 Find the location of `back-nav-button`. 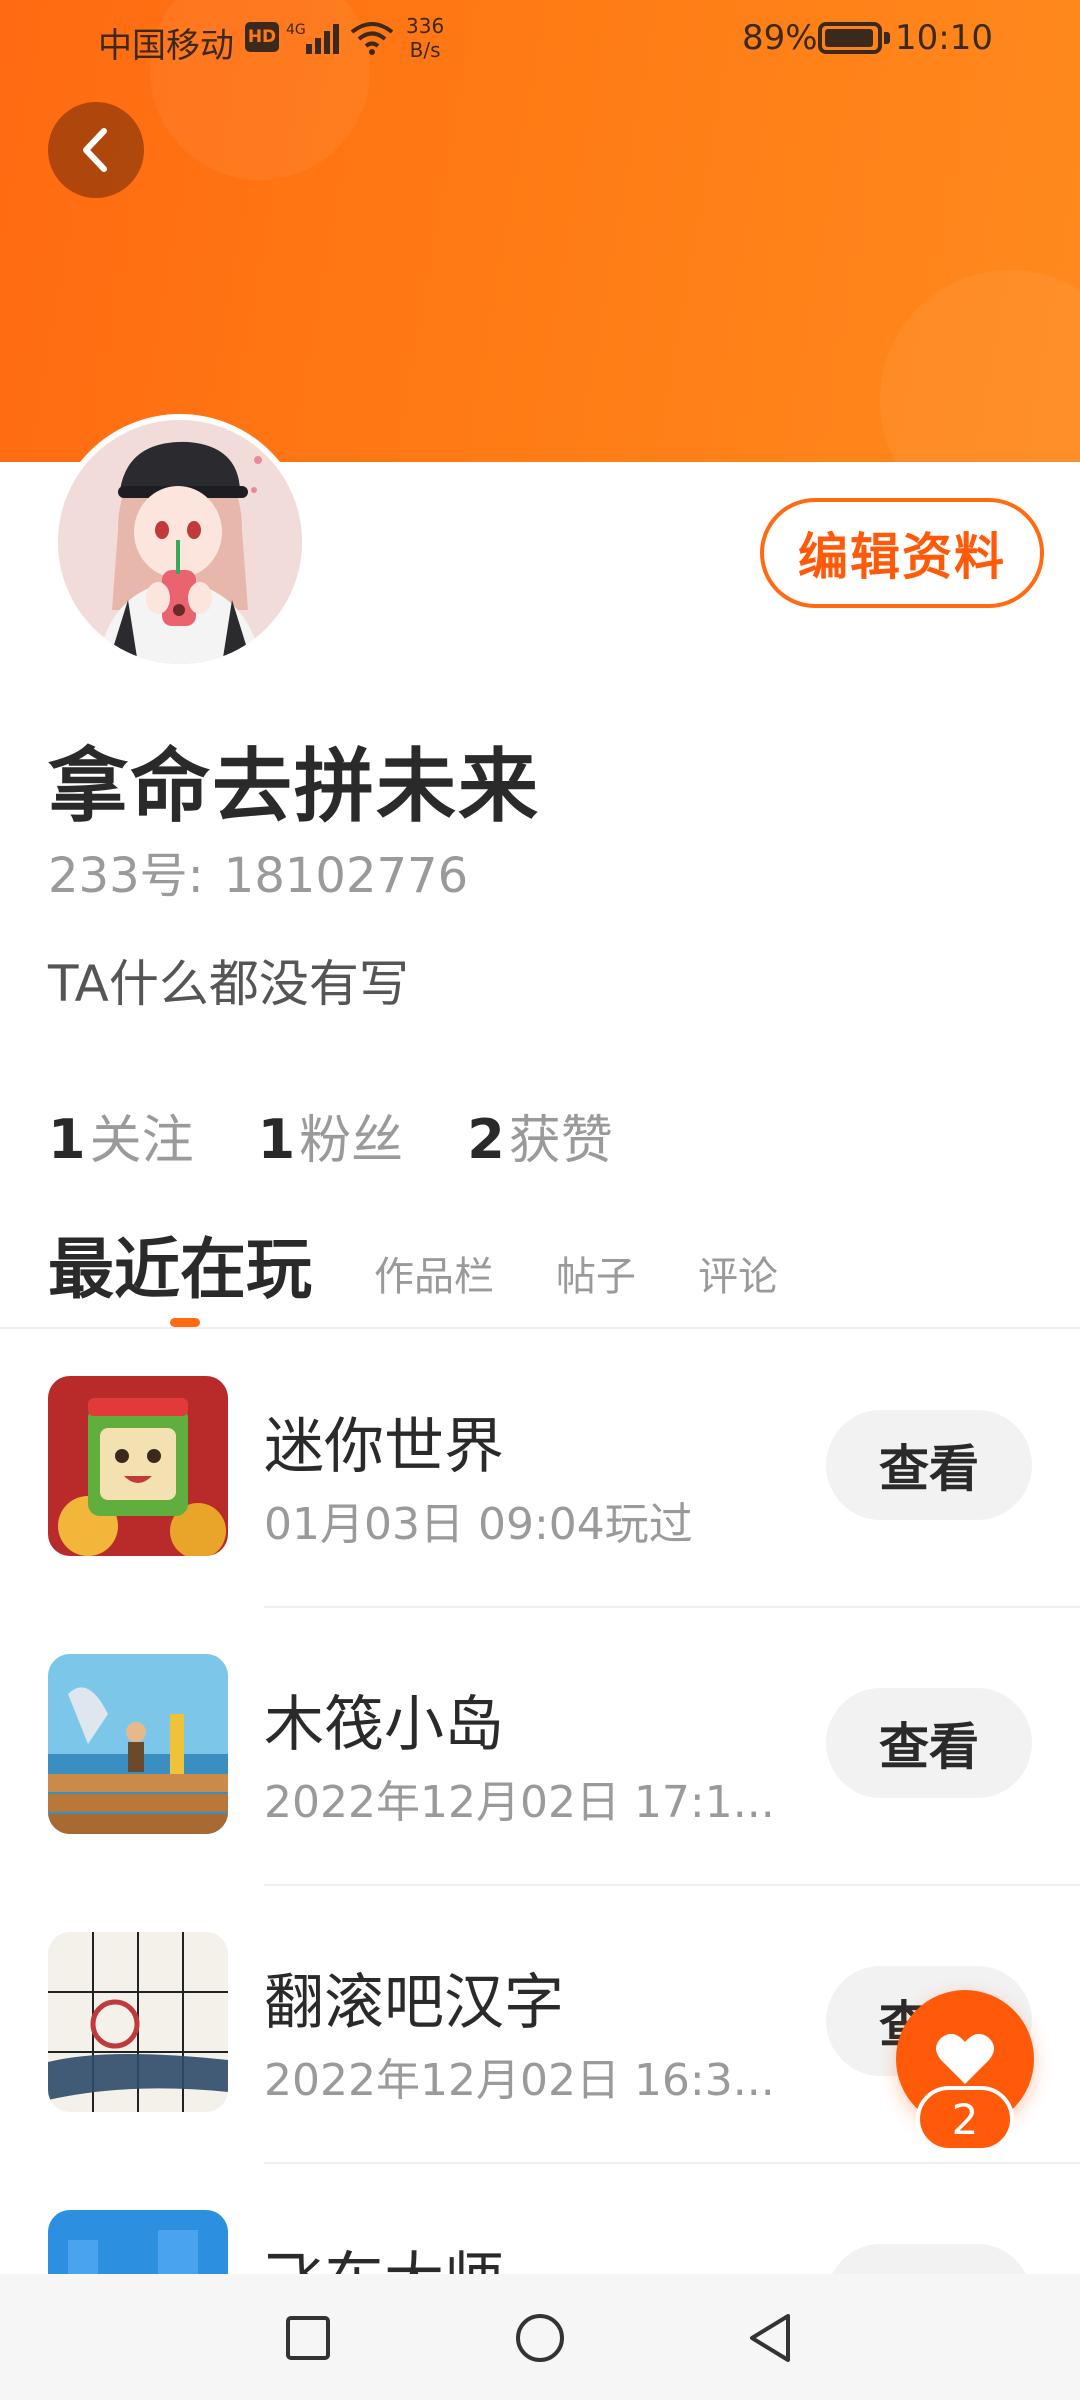

back-nav-button is located at coordinates (770, 2338).